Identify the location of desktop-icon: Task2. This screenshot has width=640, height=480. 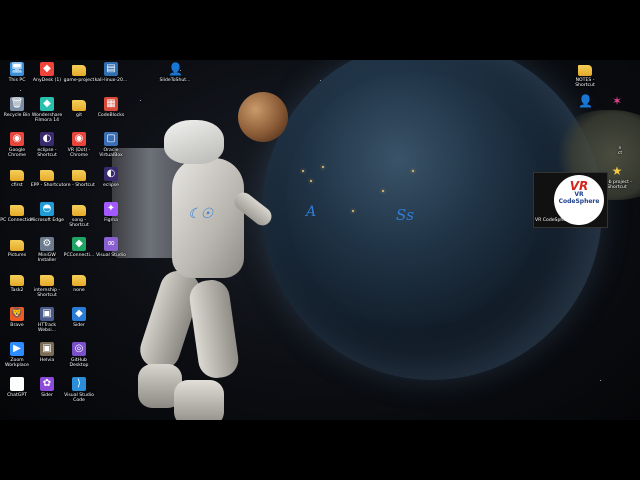
(17, 282).